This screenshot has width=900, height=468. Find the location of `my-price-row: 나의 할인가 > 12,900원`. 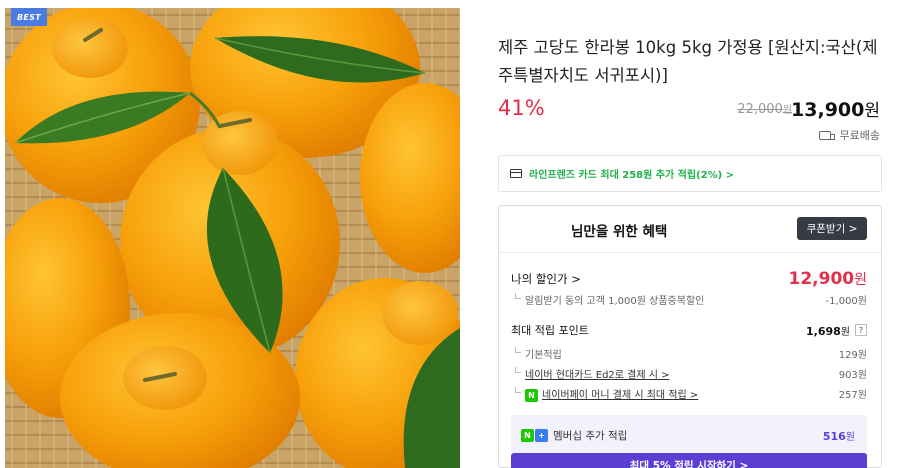

my-price-row: 나의 할인가 > 12,900원 is located at coordinates (689, 279).